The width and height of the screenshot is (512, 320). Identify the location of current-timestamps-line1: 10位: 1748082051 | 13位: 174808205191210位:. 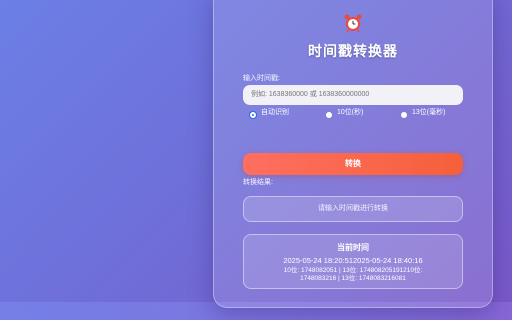
(353, 270).